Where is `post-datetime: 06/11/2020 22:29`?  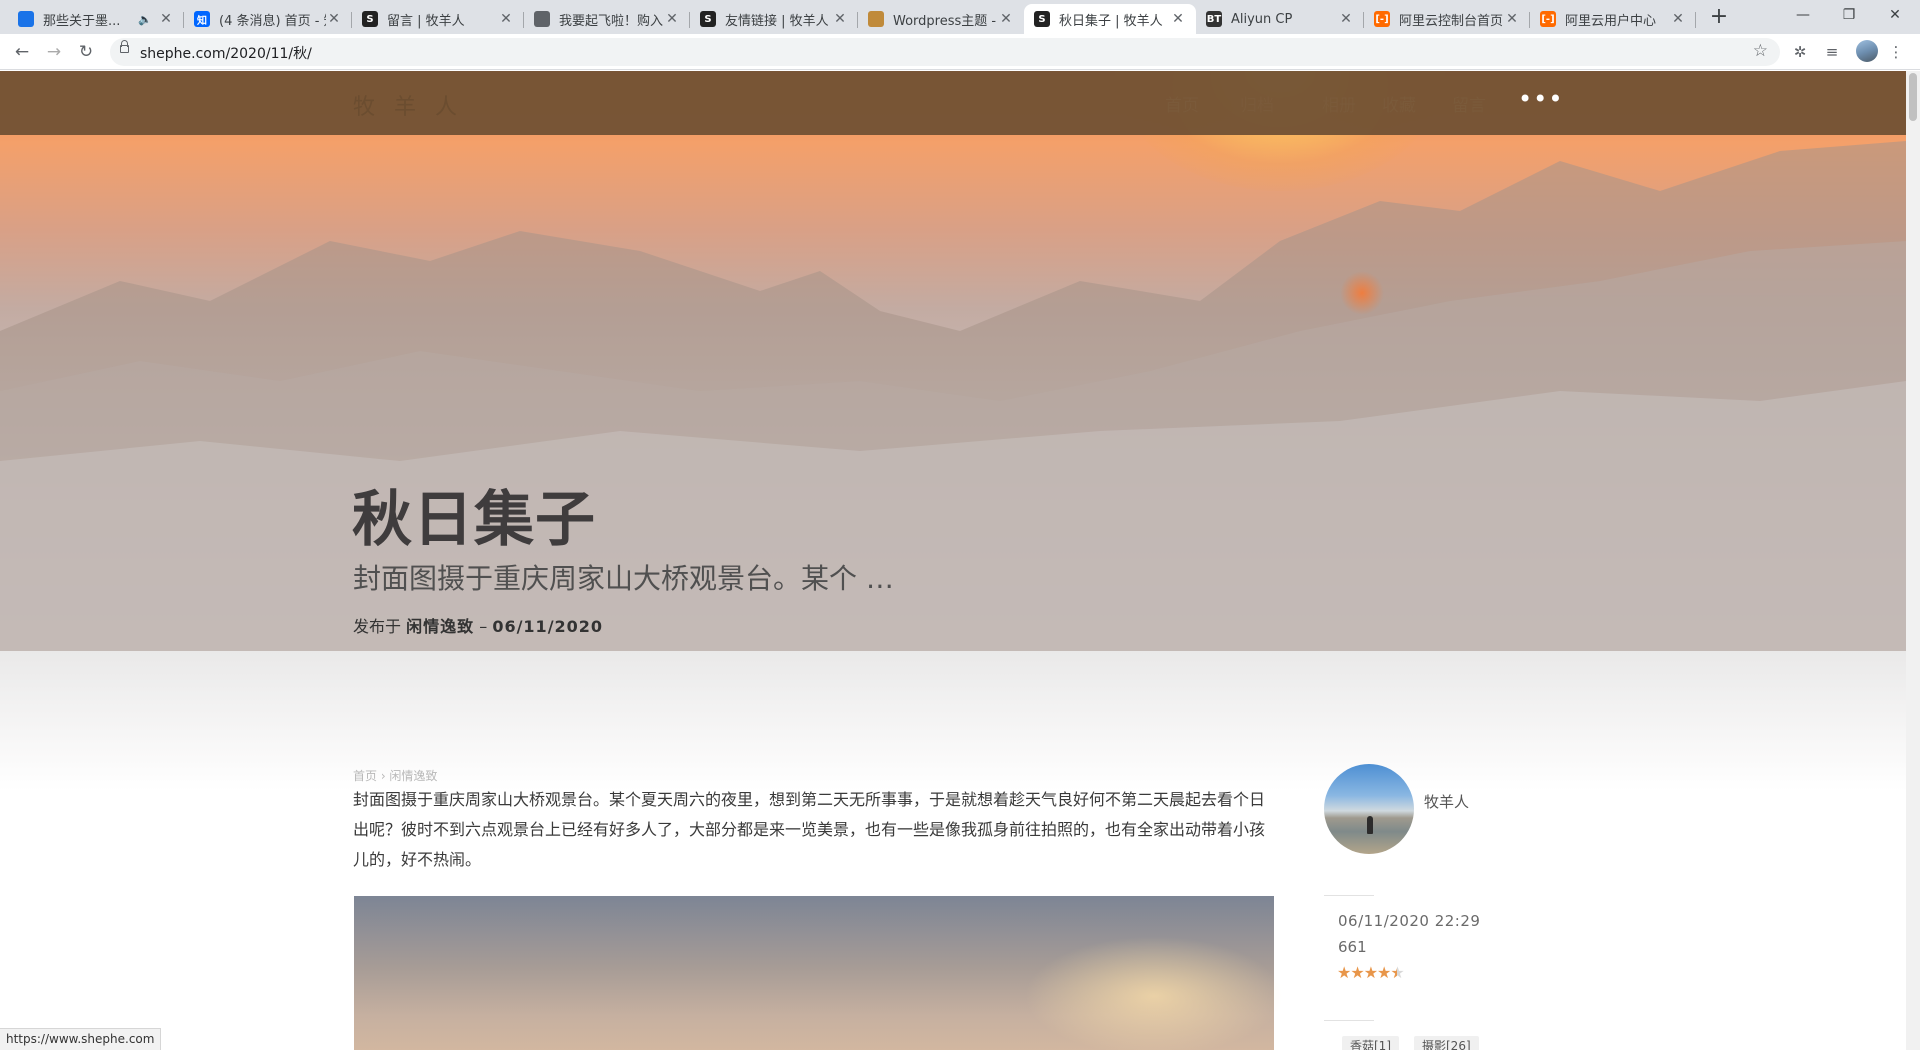 post-datetime: 06/11/2020 22:29 is located at coordinates (1409, 921).